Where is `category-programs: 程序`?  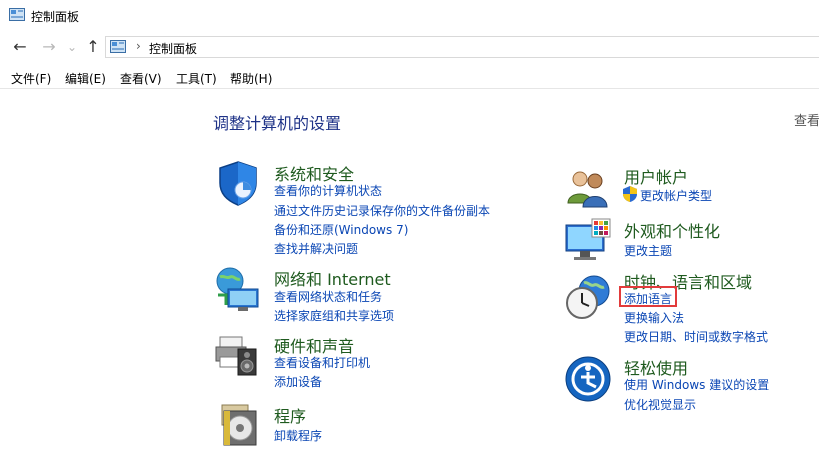 category-programs: 程序 is located at coordinates (290, 415).